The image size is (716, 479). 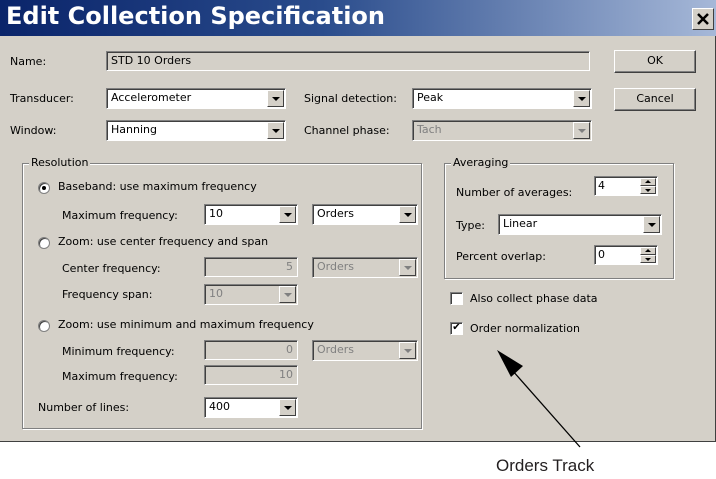 What do you see at coordinates (539, 399) in the screenshot?
I see `annotation-arrow` at bounding box center [539, 399].